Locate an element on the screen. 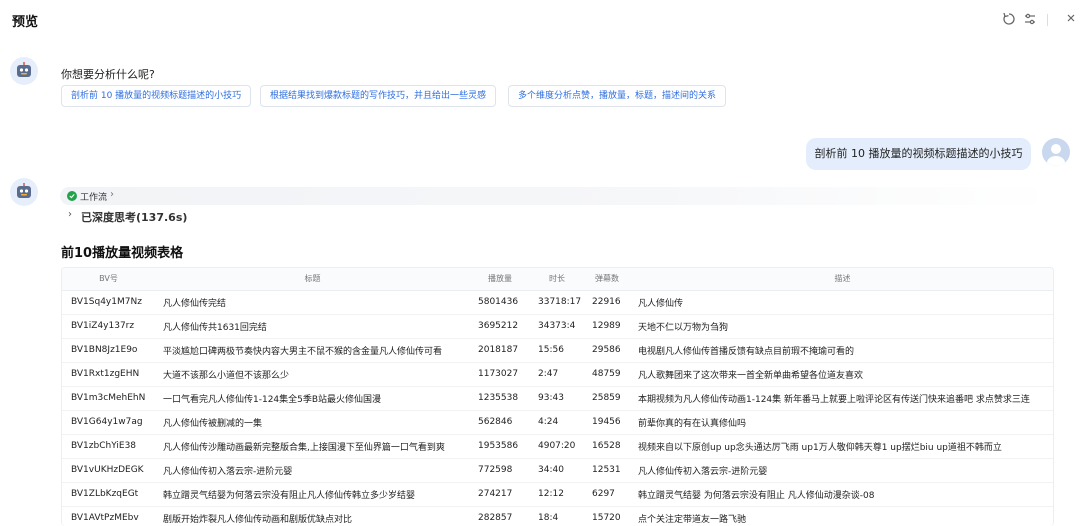 The image size is (1080, 526). cell-bv: BV1ZLbKzqEGt is located at coordinates (108, 494).